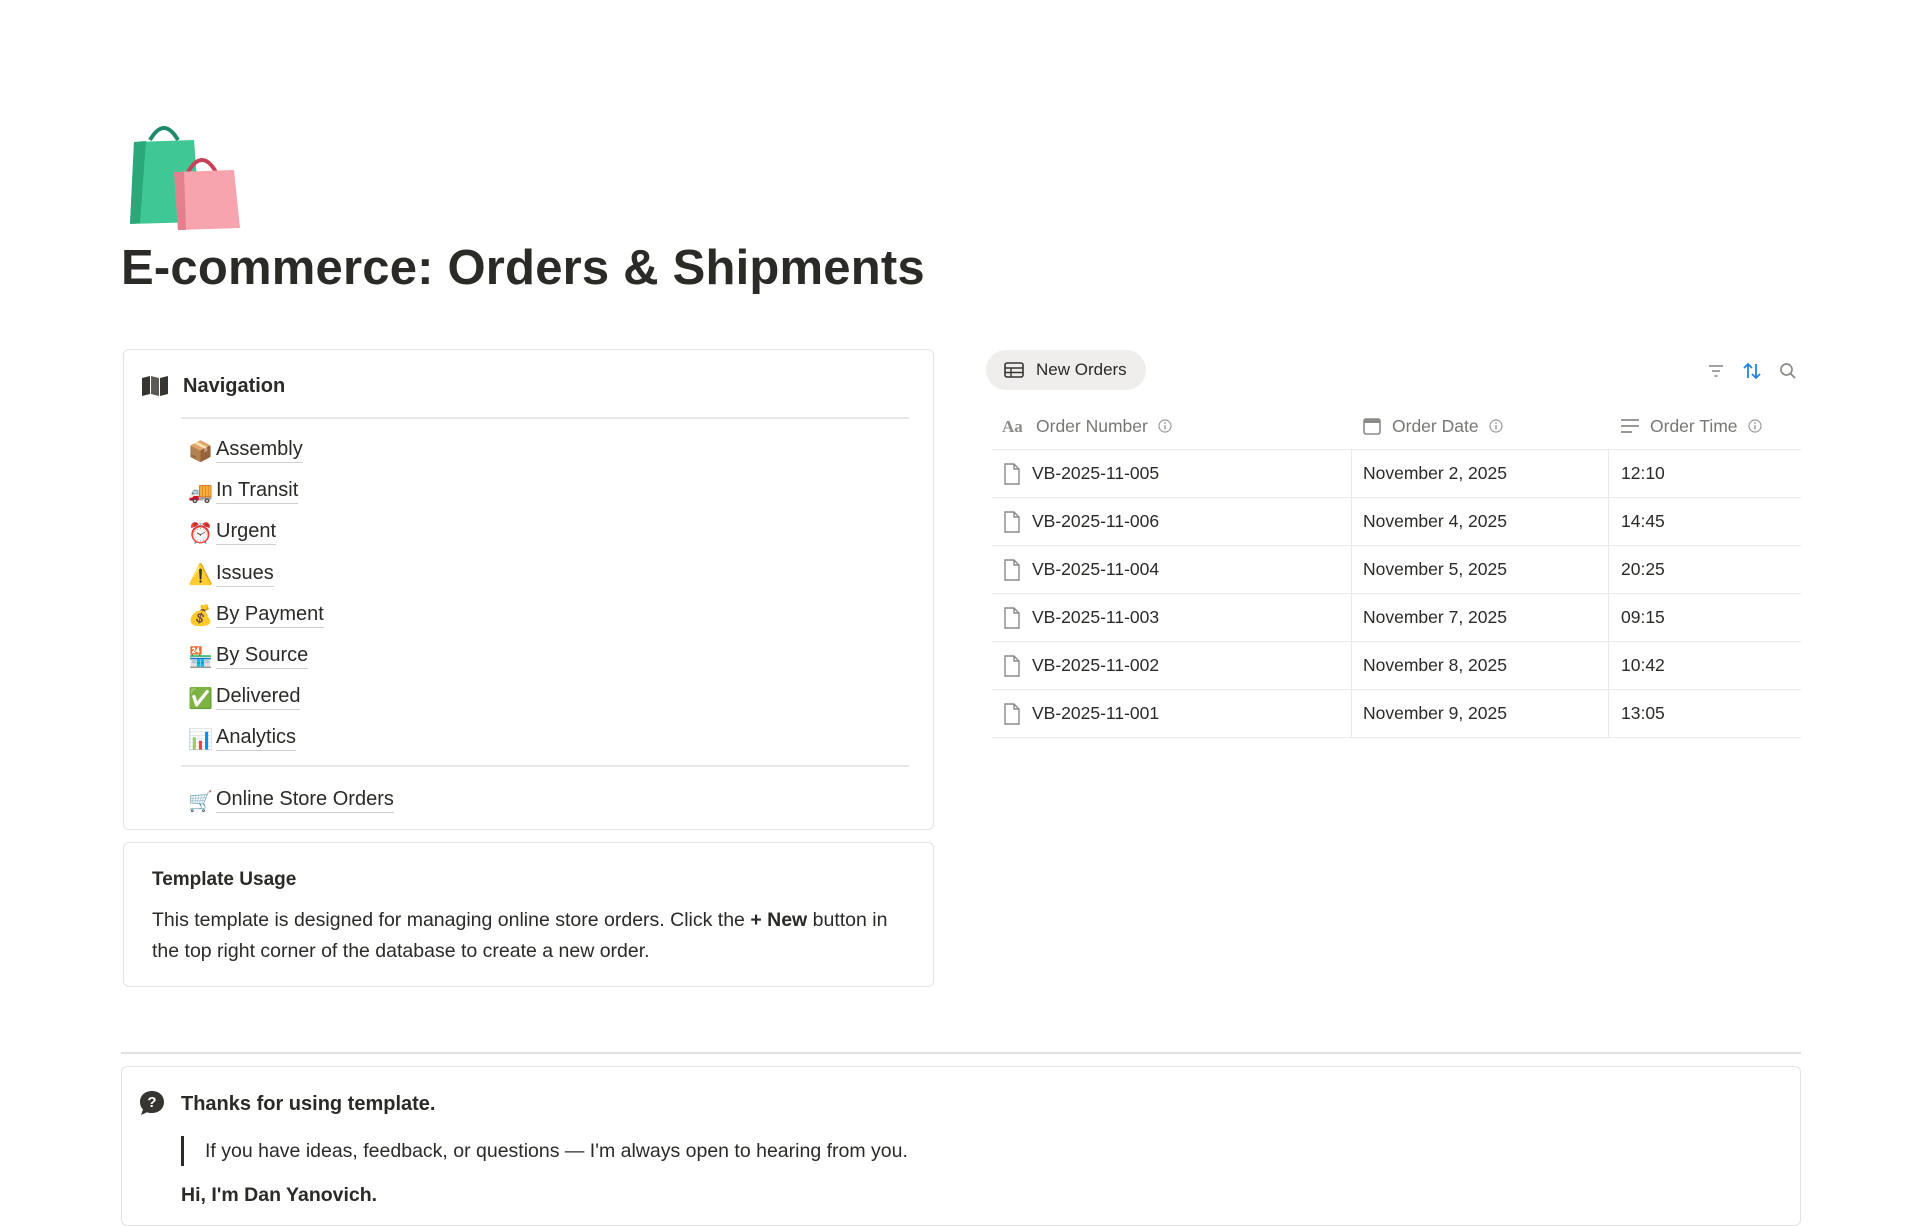  Describe the element at coordinates (256, 491) in the screenshot. I see `nav-link-in-transit: 🚚 In Transit` at that location.